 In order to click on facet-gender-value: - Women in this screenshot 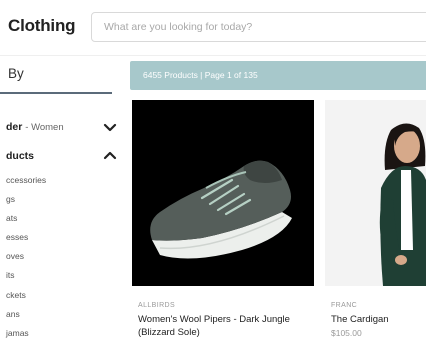, I will do `click(44, 127)`.